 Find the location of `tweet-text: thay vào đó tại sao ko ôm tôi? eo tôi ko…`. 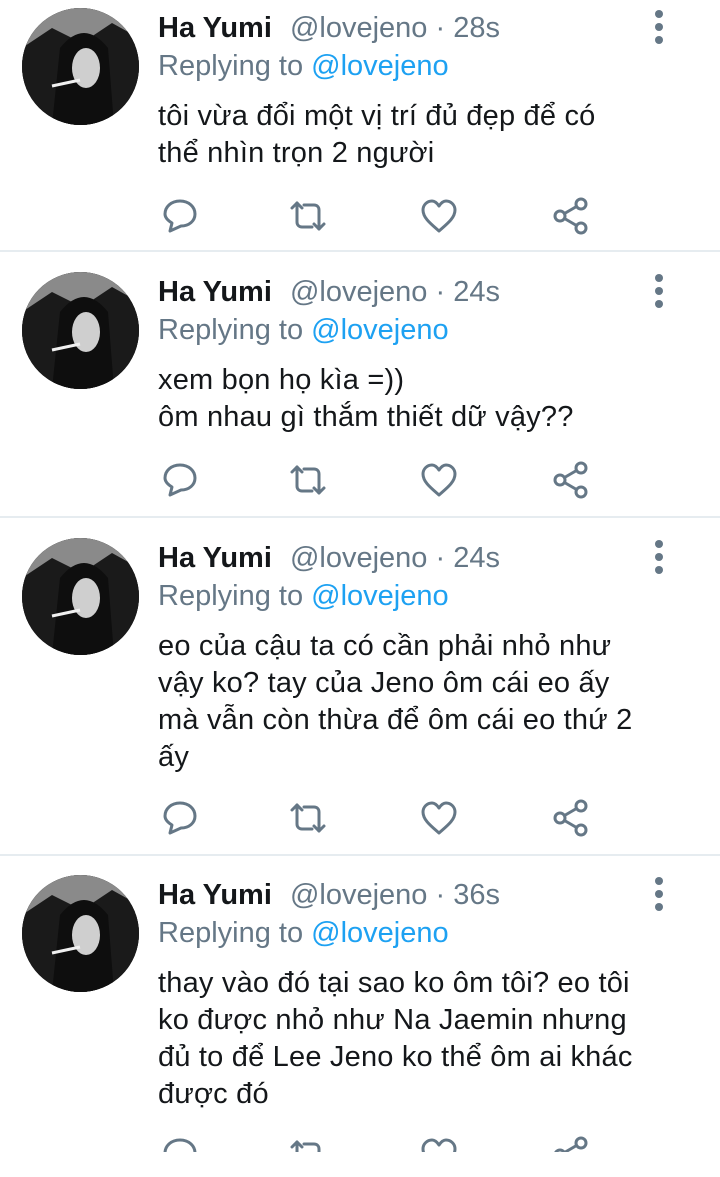

tweet-text: thay vào đó tại sao ko ôm tôi? eo tôi ko… is located at coordinates (428, 1039).